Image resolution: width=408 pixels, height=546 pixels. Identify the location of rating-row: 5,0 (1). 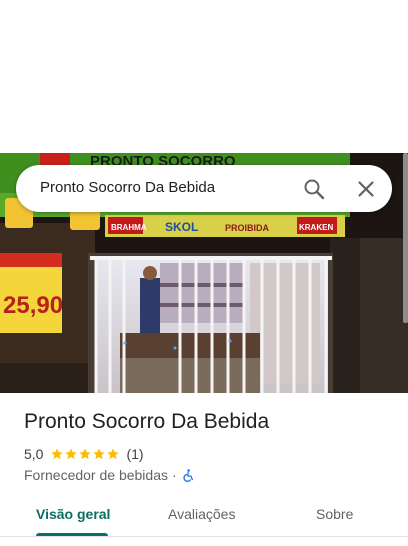
(84, 454).